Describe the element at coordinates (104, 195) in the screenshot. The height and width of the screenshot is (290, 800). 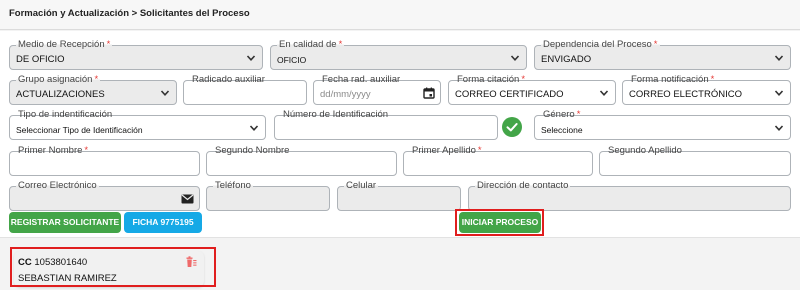
I see `correo-electronico-input: Correo Electrónico` at that location.